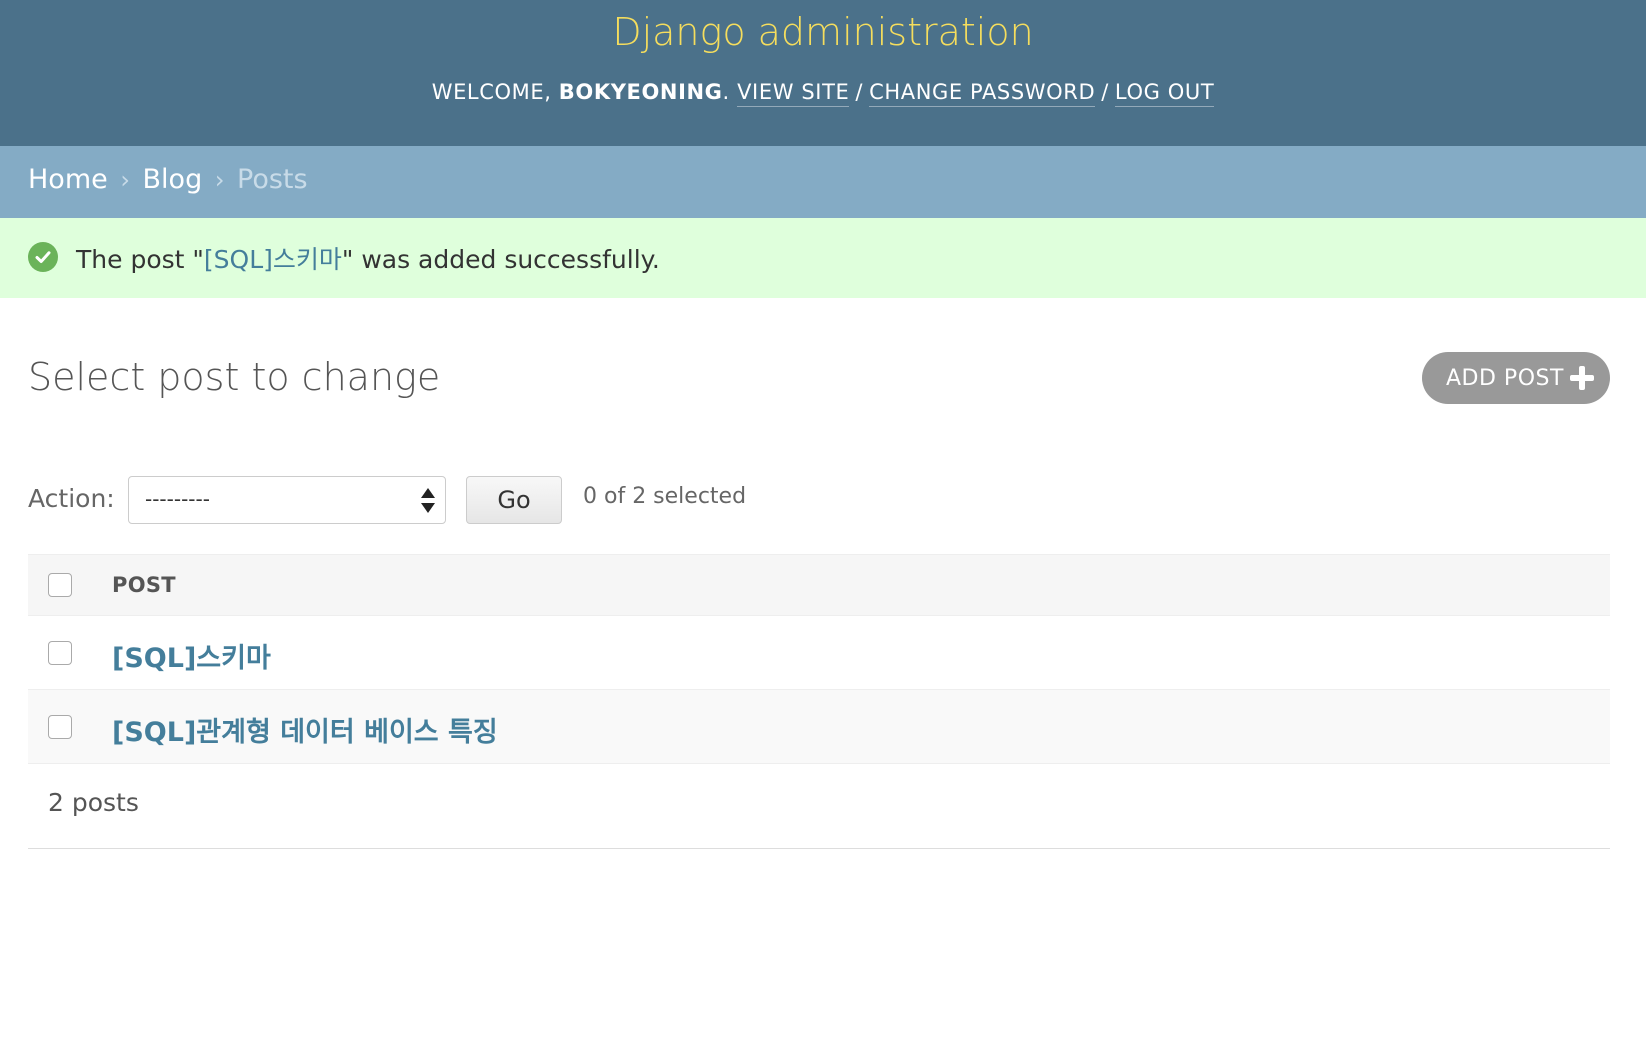  Describe the element at coordinates (793, 93) in the screenshot. I see `view-site-link: VIEW SITE` at that location.